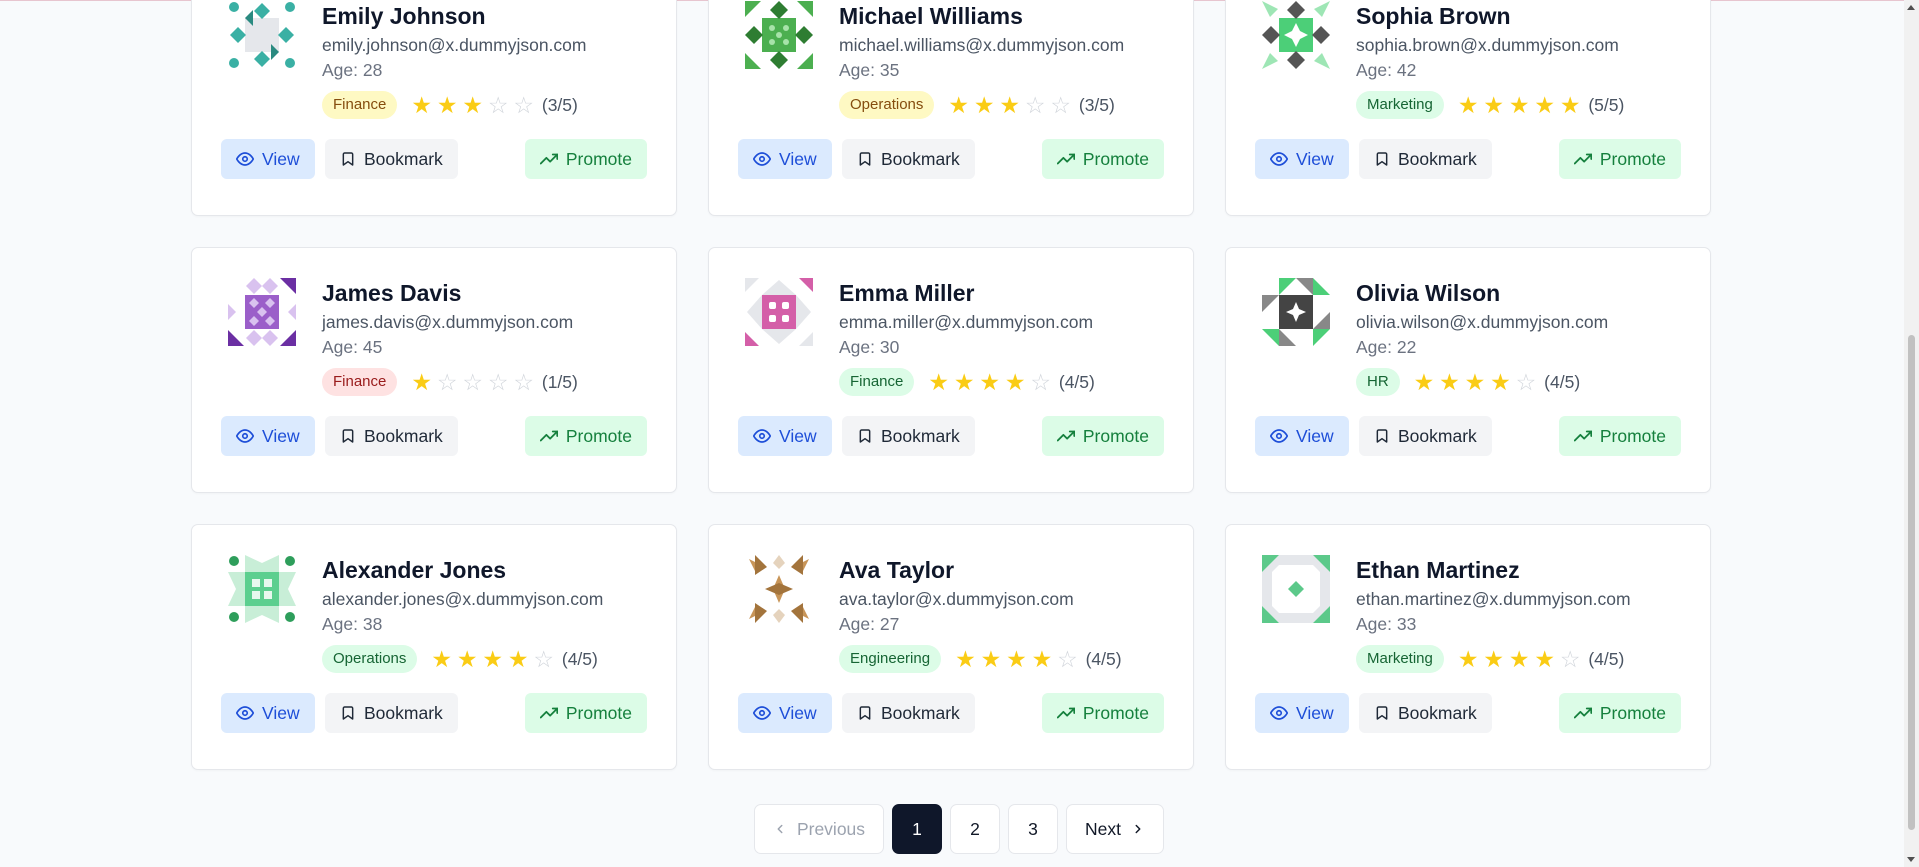 This screenshot has width=1919, height=867. What do you see at coordinates (1911, 582) in the screenshot?
I see `scroll-thumb` at bounding box center [1911, 582].